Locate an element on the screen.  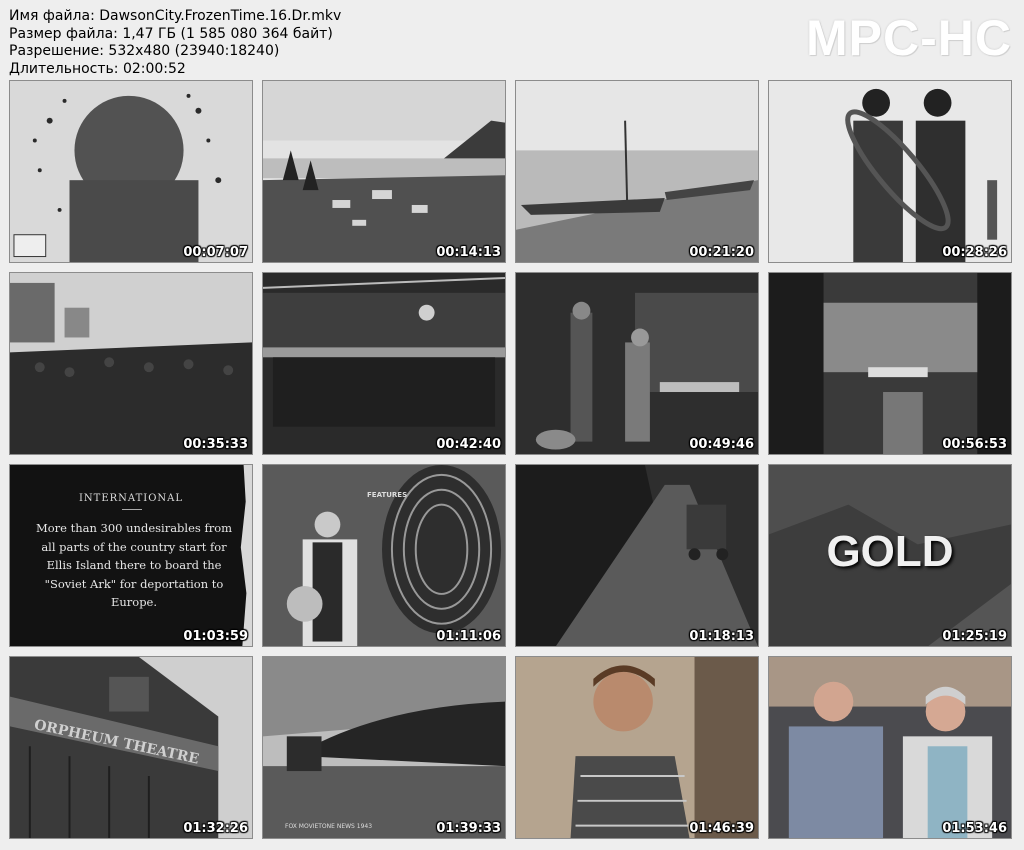
thumbnail-8: 00:56:53 is located at coordinates (890, 363).